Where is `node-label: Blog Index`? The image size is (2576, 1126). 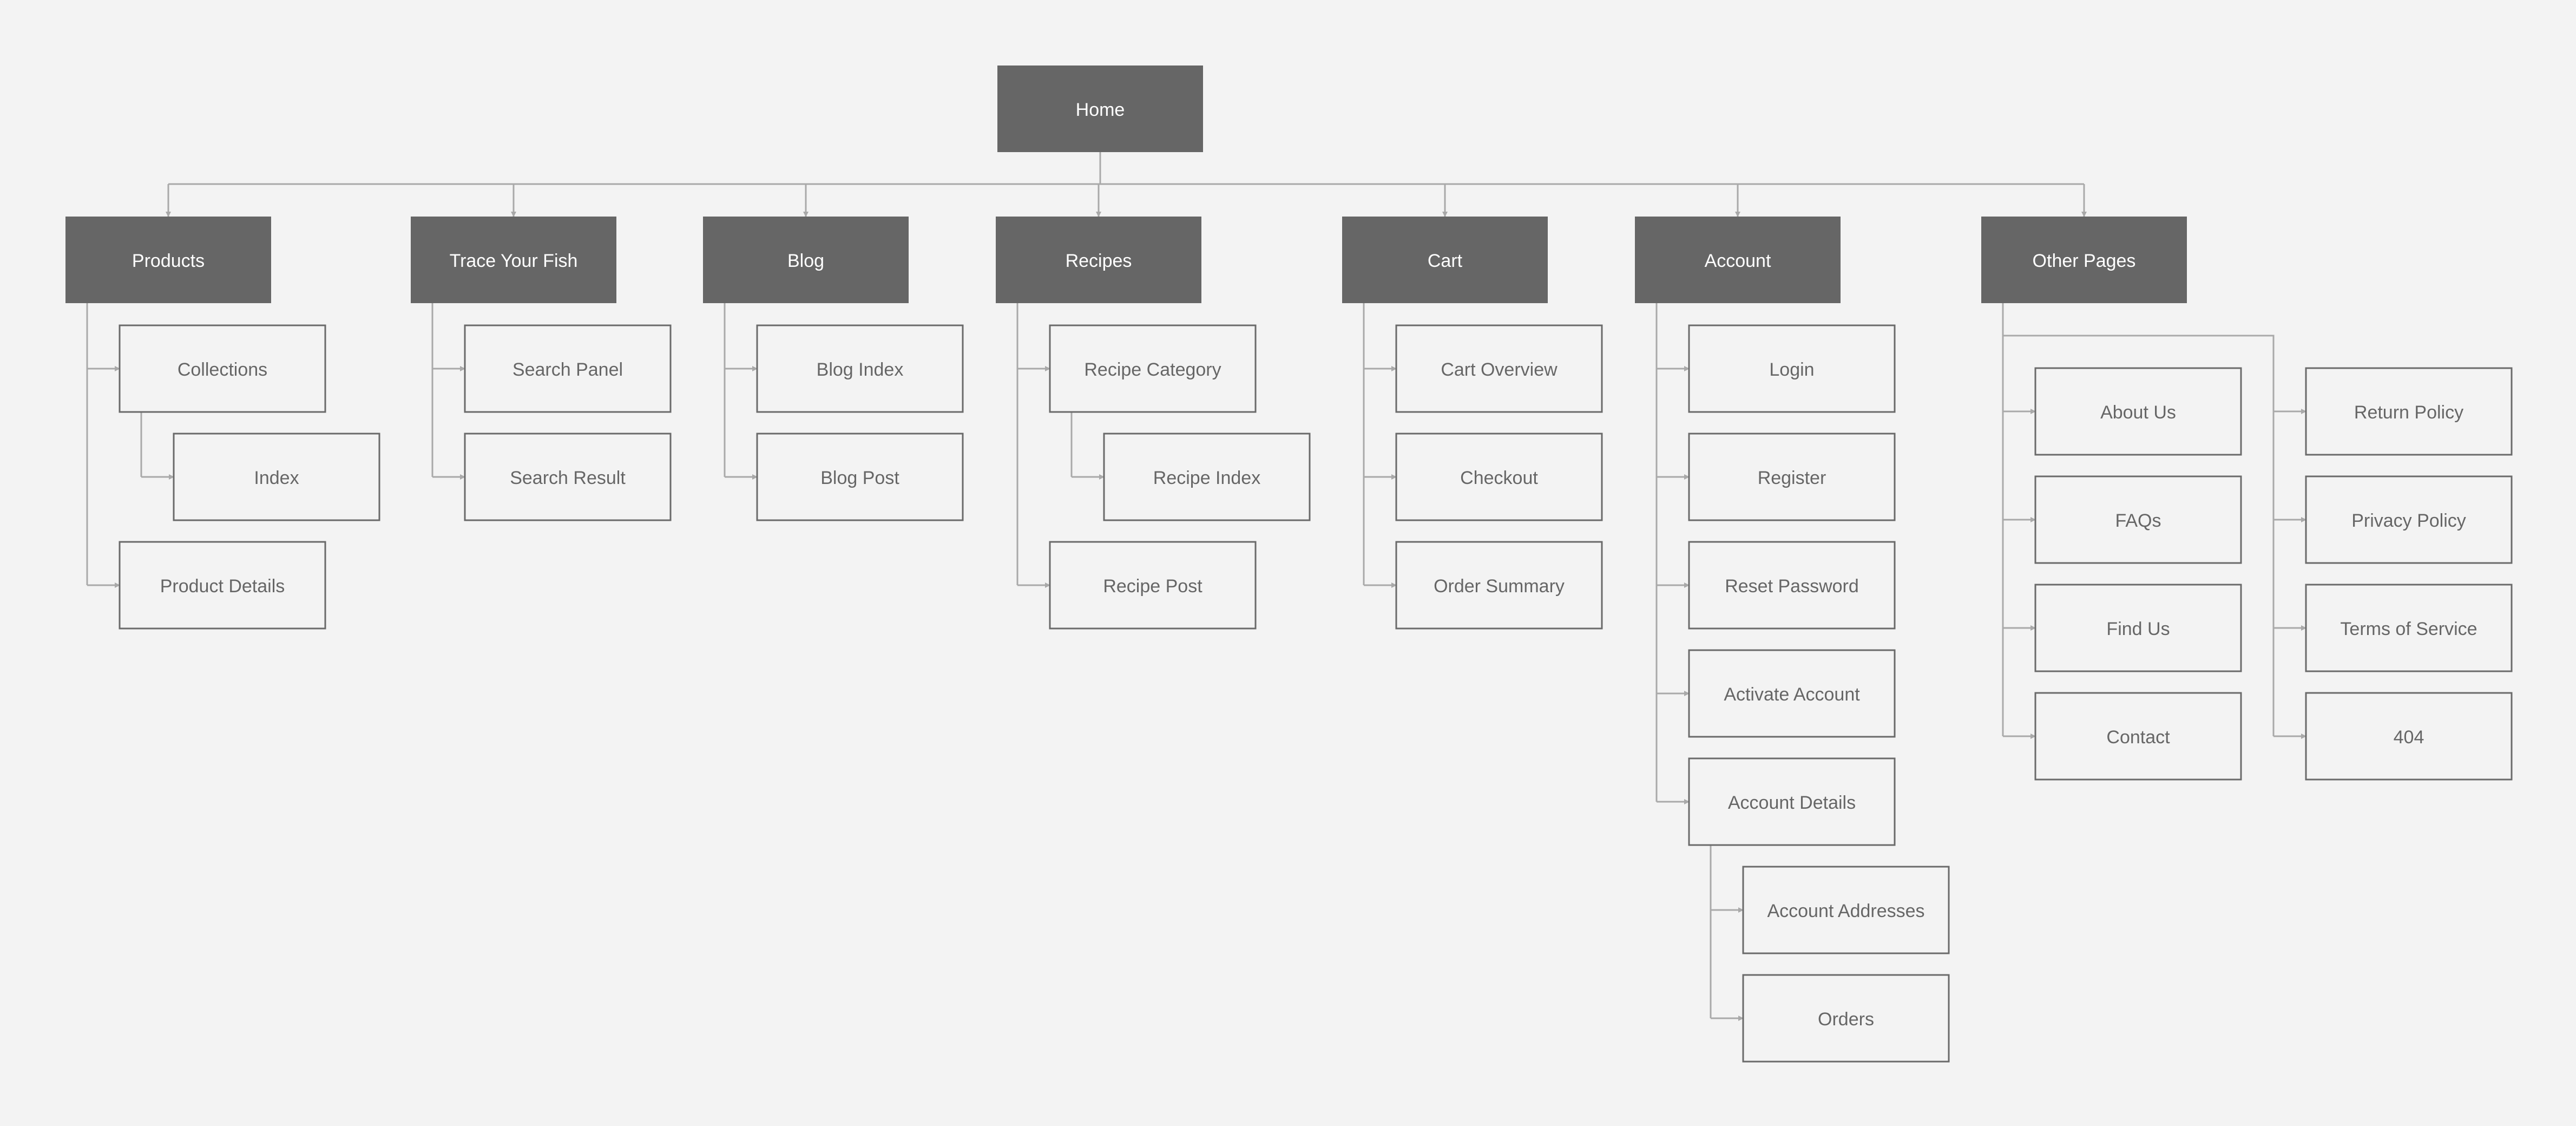 node-label: Blog Index is located at coordinates (860, 369).